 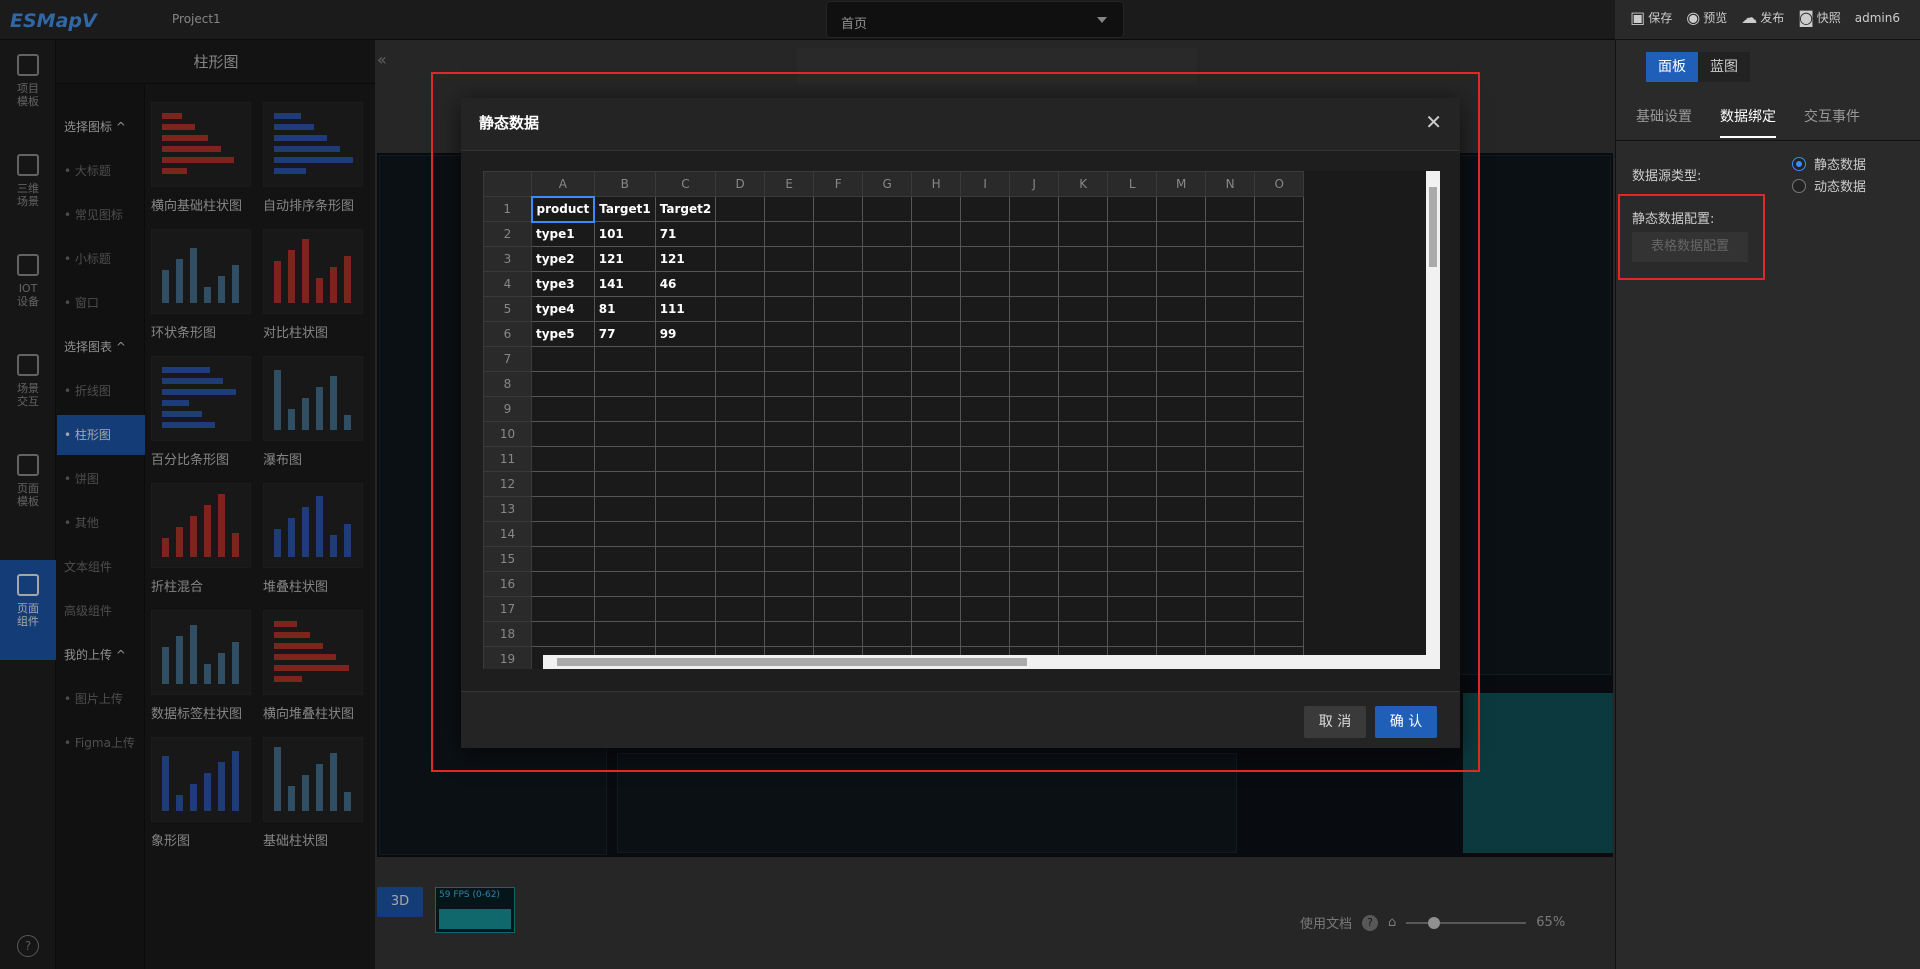 I want to click on row-header: 19, so click(x=507, y=657).